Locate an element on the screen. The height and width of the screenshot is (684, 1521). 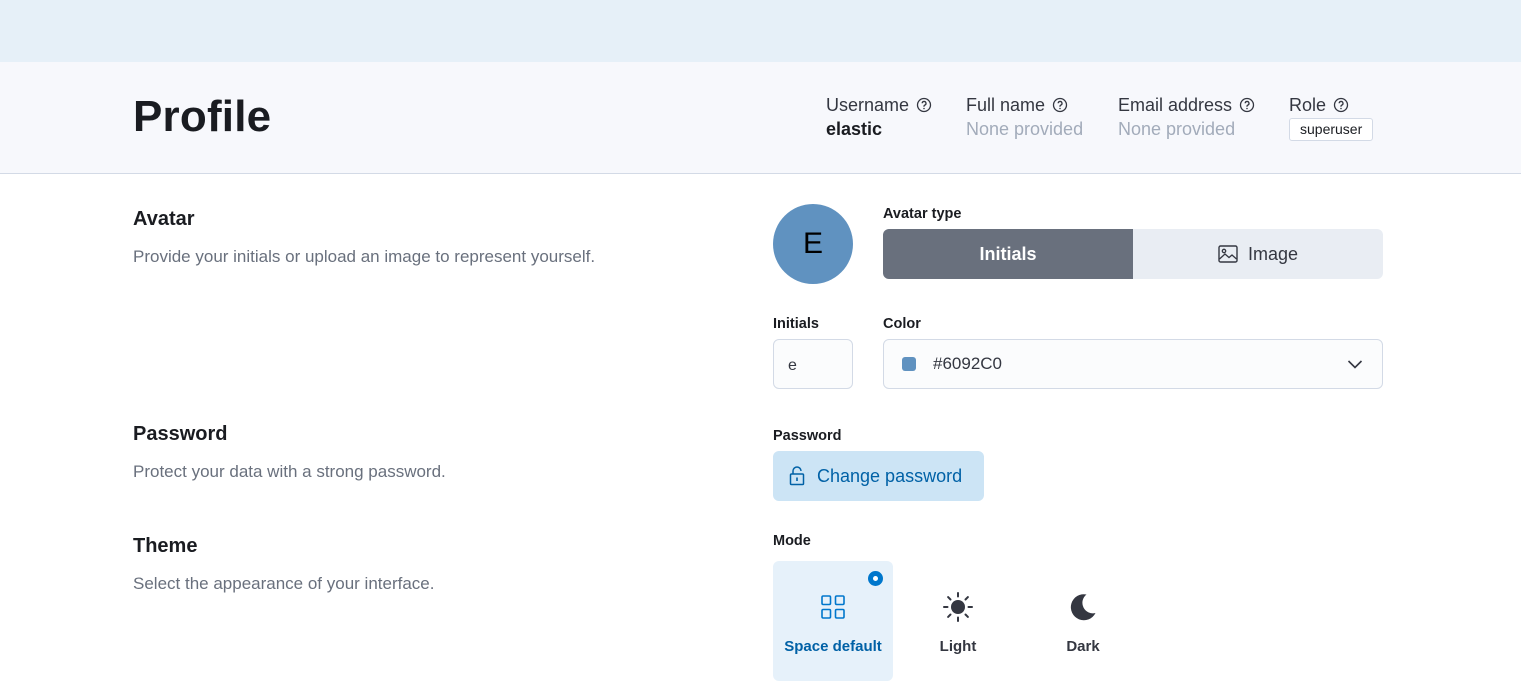
avatar-preview: E is located at coordinates (813, 244).